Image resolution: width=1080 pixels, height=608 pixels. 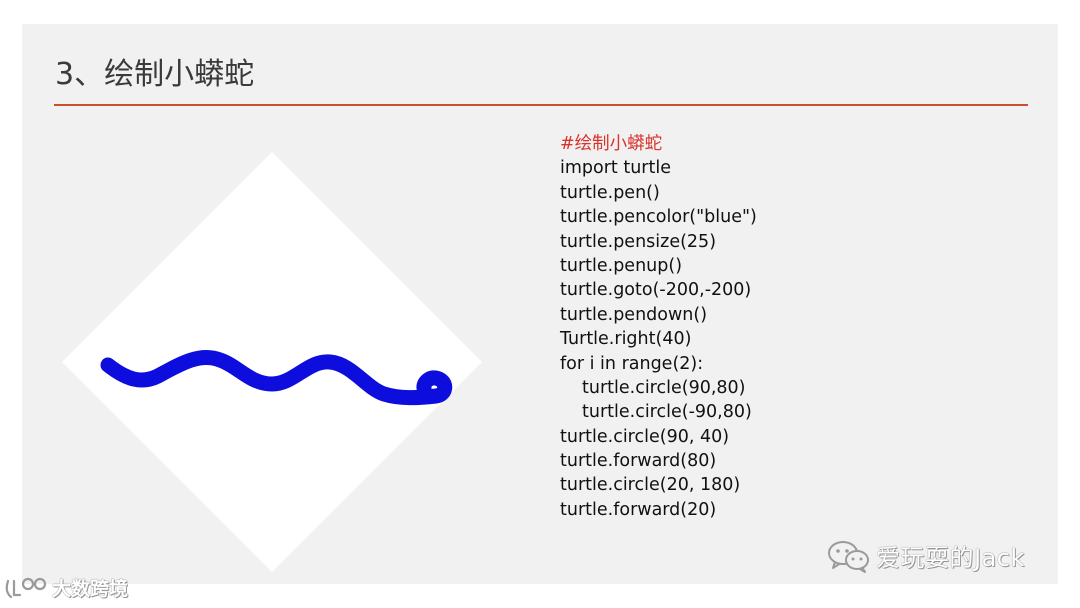 I want to click on code-line: Turtle.right(40), so click(x=626, y=339).